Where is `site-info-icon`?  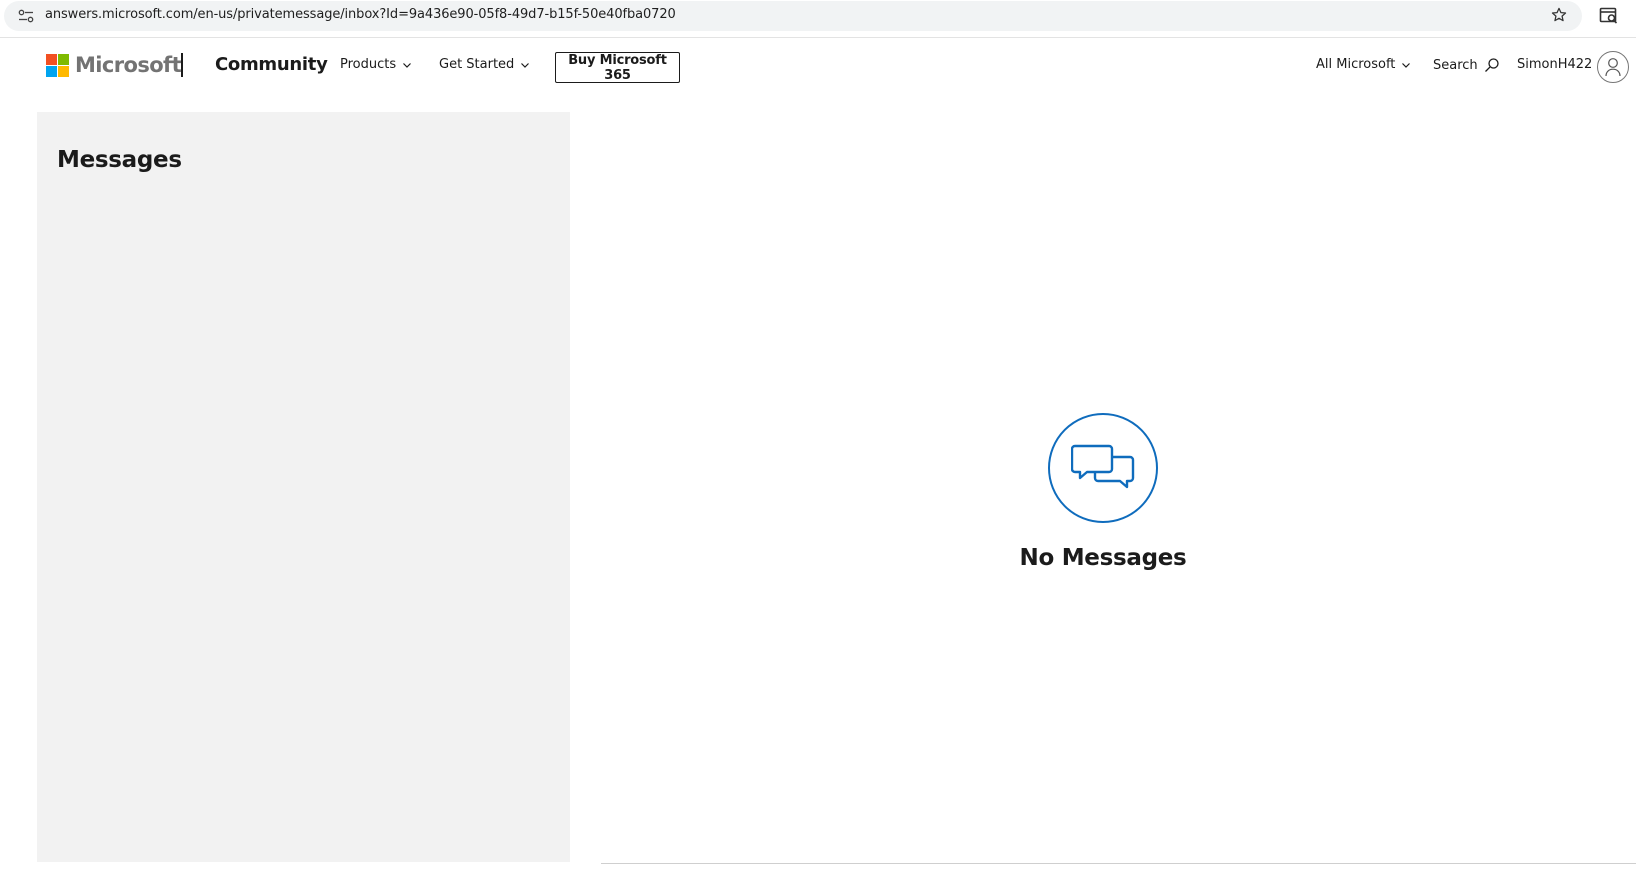
site-info-icon is located at coordinates (26, 16).